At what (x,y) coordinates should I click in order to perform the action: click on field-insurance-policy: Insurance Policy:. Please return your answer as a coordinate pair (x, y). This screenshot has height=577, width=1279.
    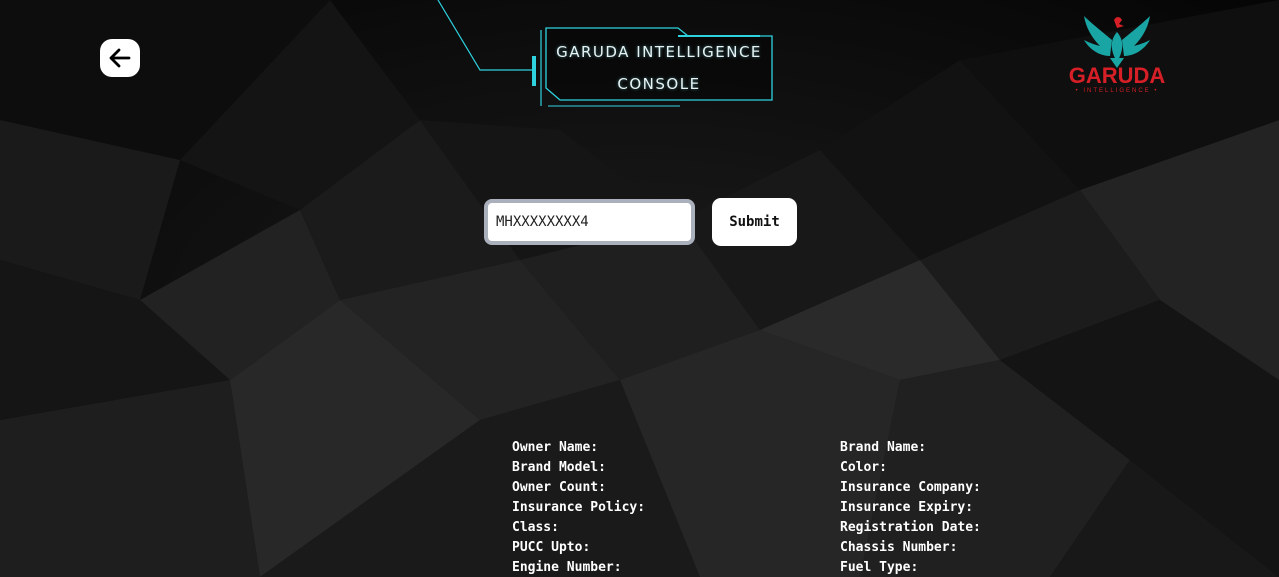
    Looking at the image, I should click on (579, 507).